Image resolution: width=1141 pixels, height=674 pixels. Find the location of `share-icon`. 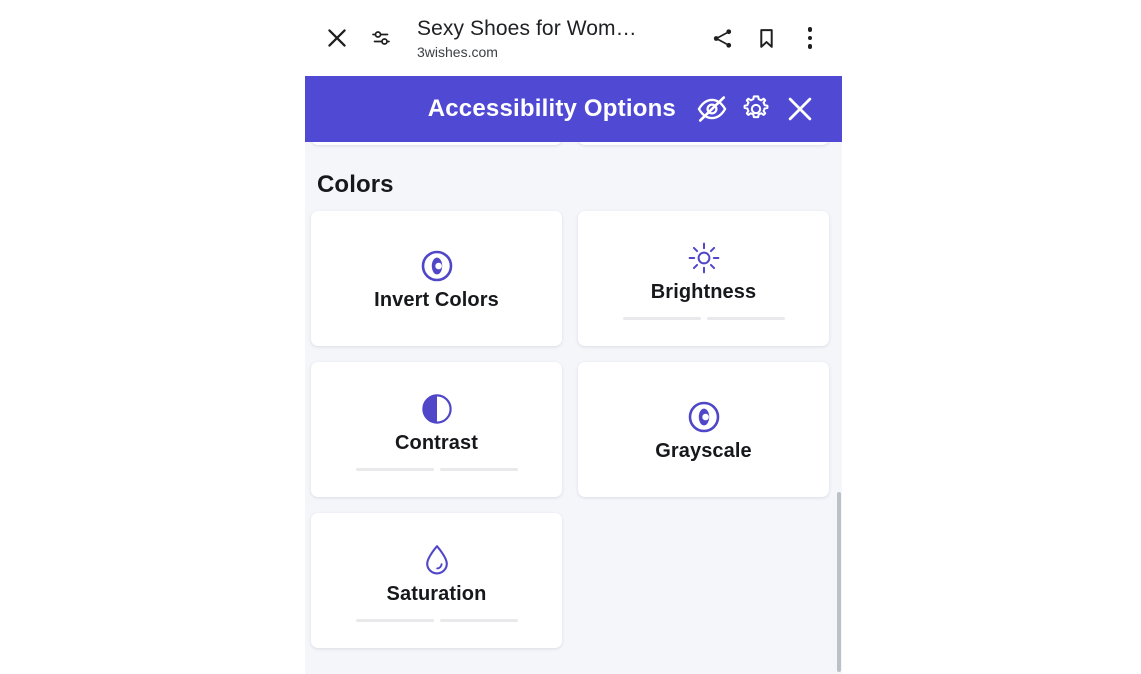

share-icon is located at coordinates (722, 38).